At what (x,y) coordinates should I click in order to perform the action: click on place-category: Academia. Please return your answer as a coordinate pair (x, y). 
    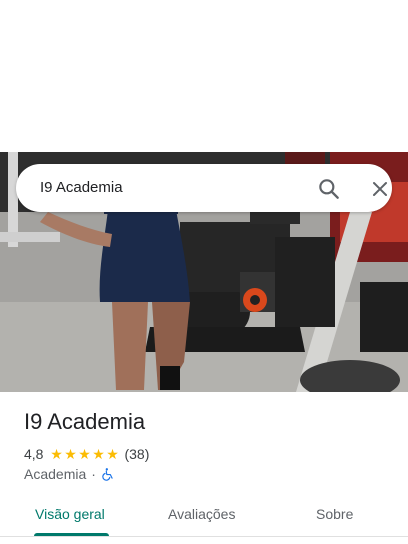
    Looking at the image, I should click on (55, 474).